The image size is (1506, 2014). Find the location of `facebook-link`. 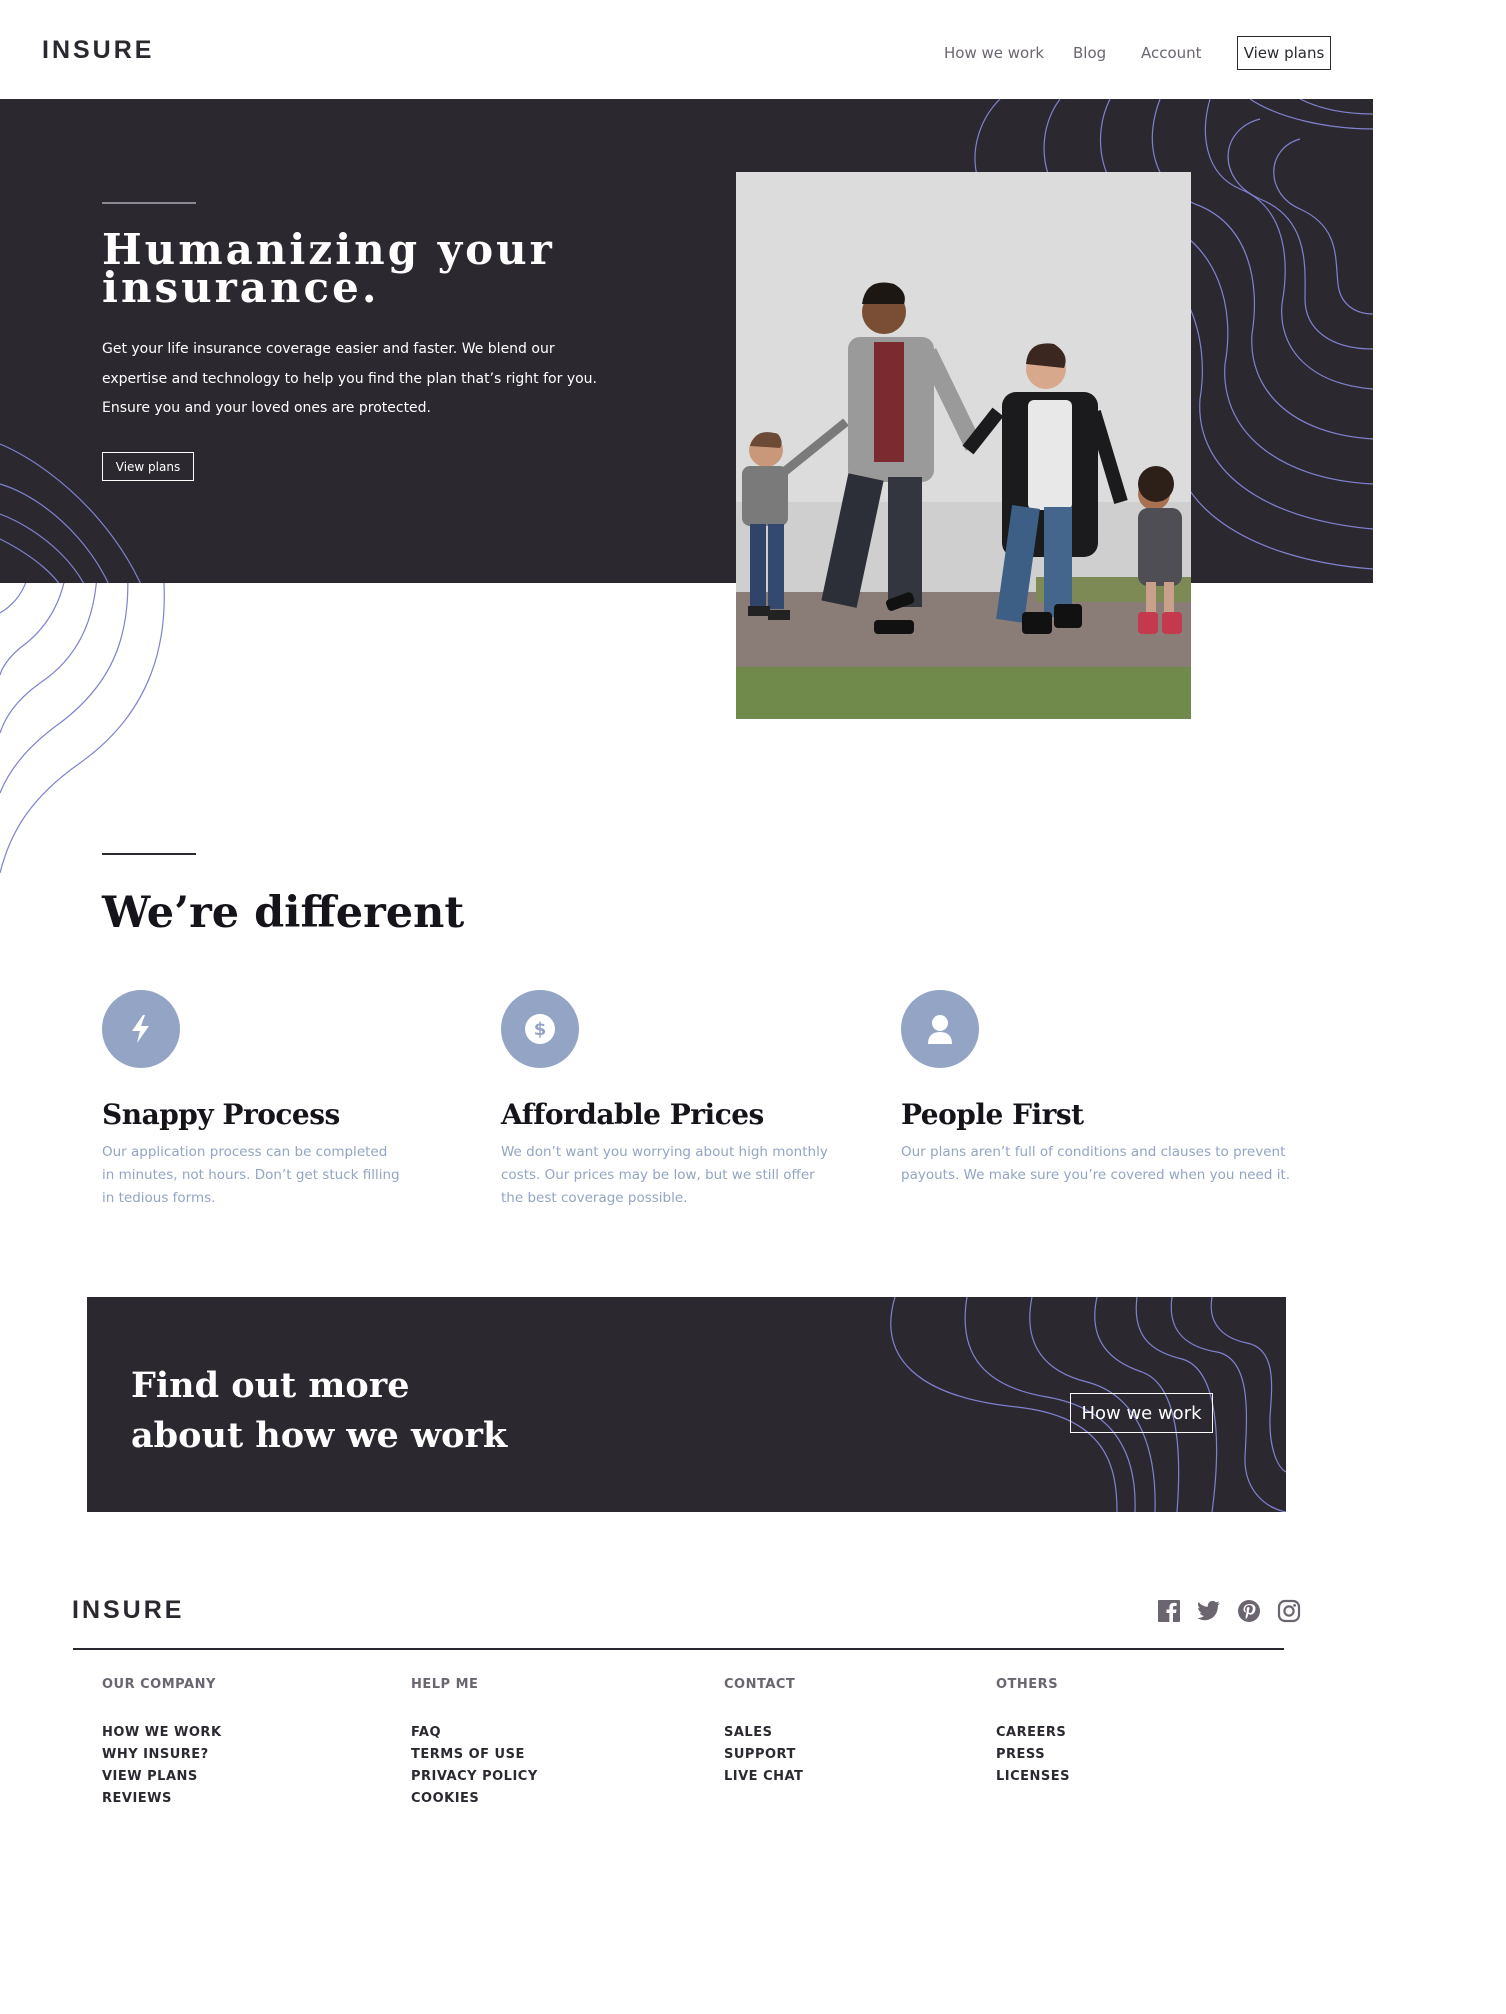

facebook-link is located at coordinates (1169, 1611).